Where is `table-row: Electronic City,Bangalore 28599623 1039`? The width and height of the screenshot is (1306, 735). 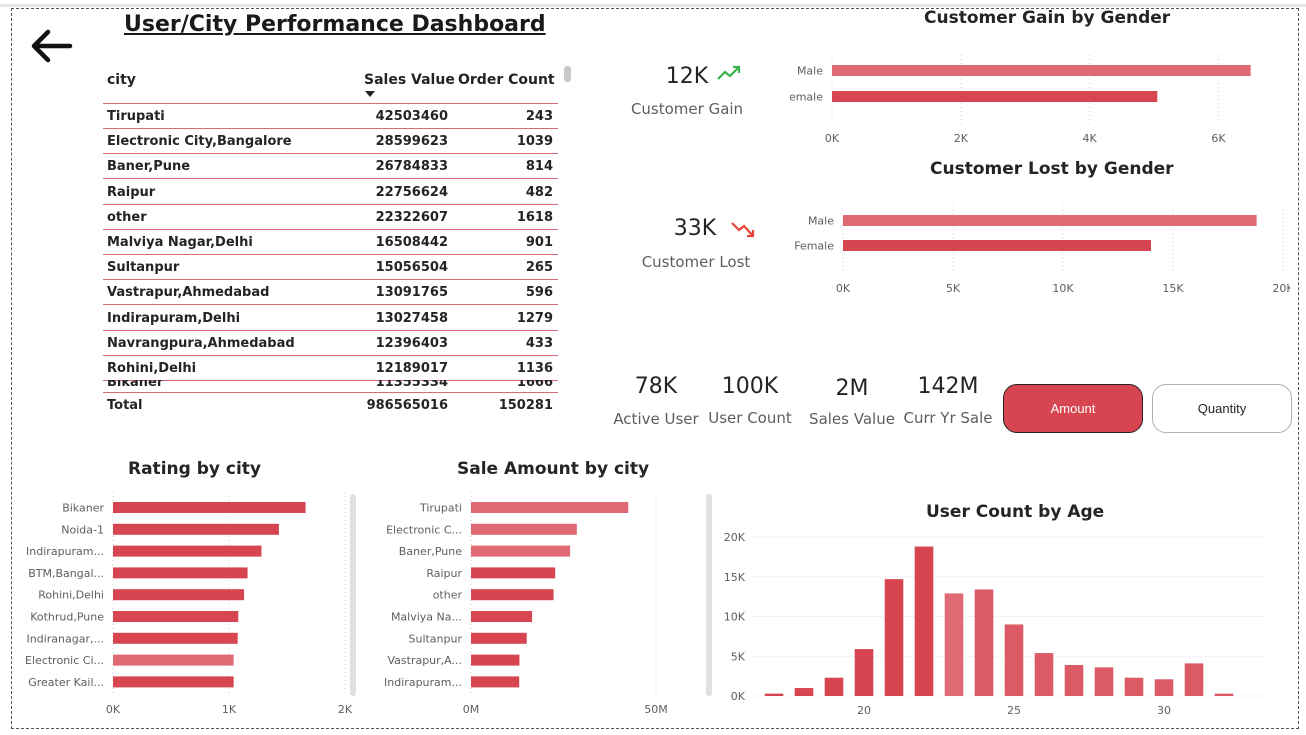
table-row: Electronic City,Bangalore 28599623 1039 is located at coordinates (330, 142).